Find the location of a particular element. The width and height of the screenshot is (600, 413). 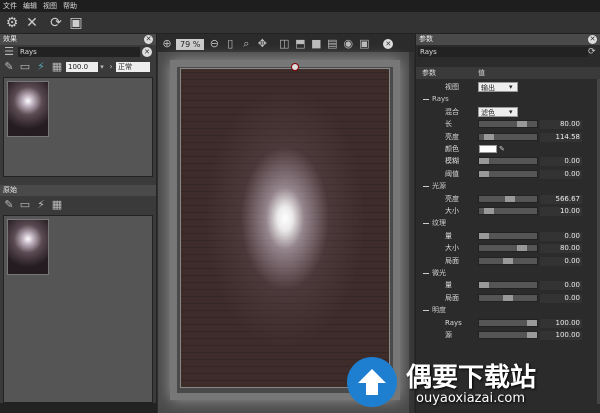

effect-thumbnail is located at coordinates (28, 109).